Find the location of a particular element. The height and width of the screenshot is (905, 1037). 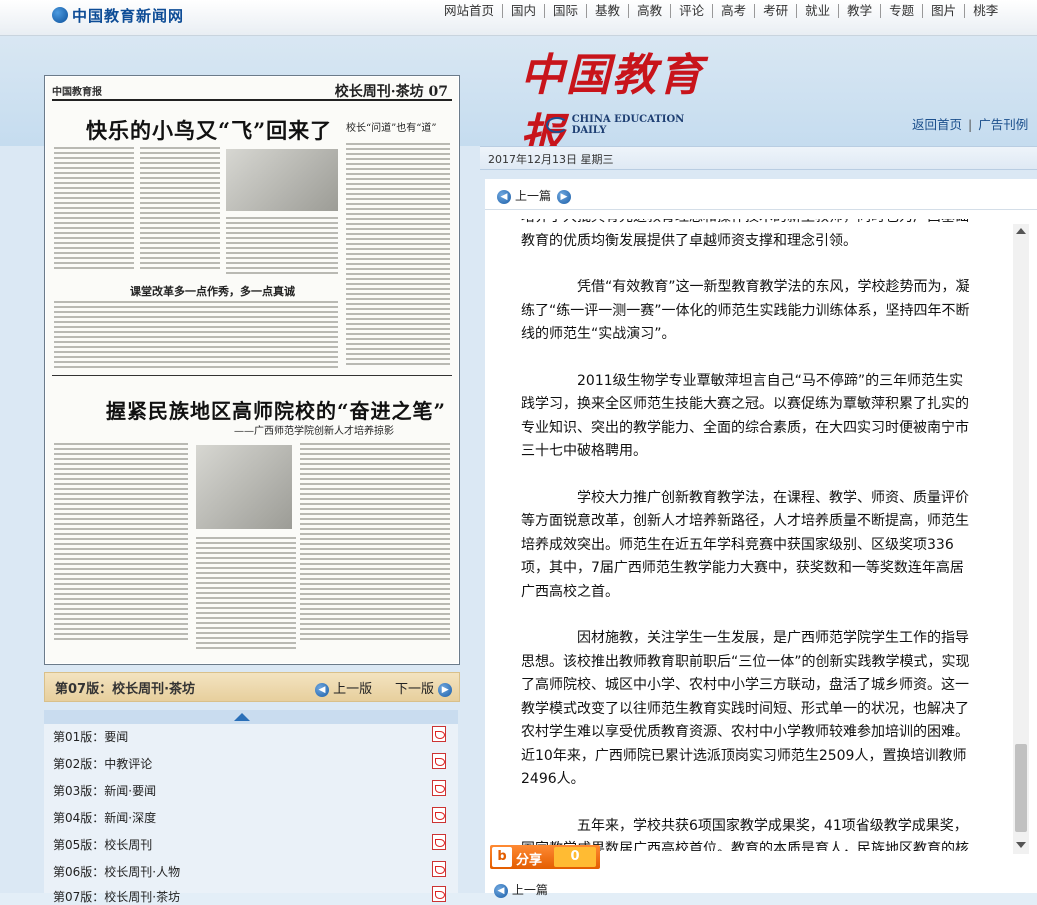

share-label: 分享 is located at coordinates (529, 860).